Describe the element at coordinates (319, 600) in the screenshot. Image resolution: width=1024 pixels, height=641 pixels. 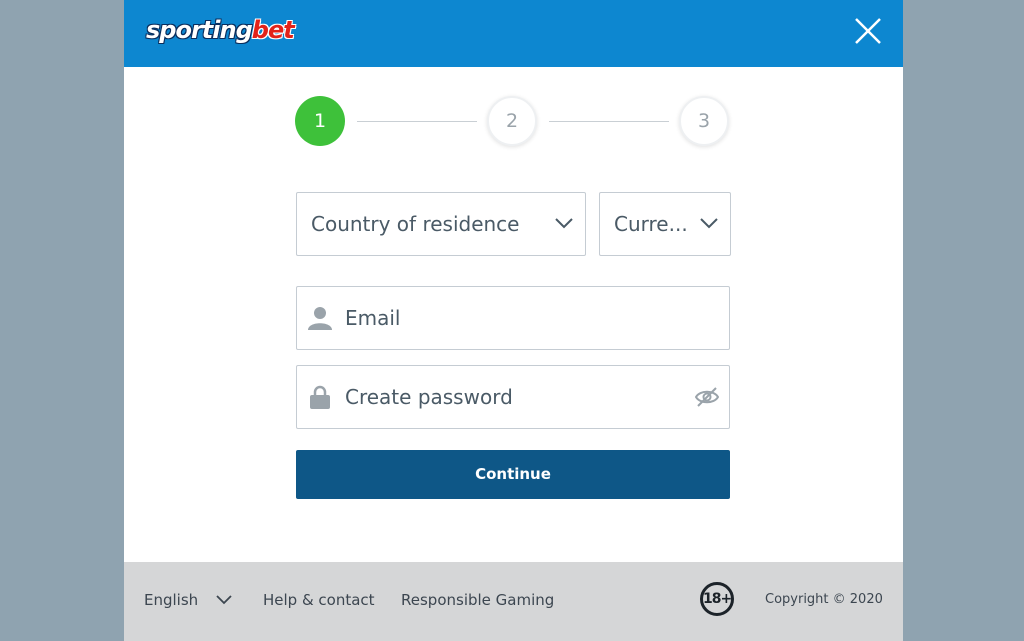
I see `help-contact-link: Help & contact` at that location.